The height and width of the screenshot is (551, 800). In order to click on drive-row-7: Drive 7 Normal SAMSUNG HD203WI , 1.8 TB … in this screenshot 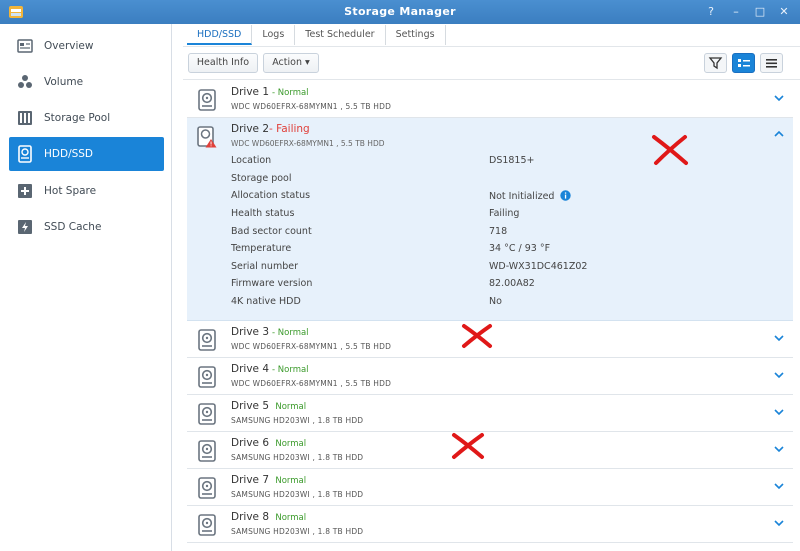, I will do `click(490, 487)`.